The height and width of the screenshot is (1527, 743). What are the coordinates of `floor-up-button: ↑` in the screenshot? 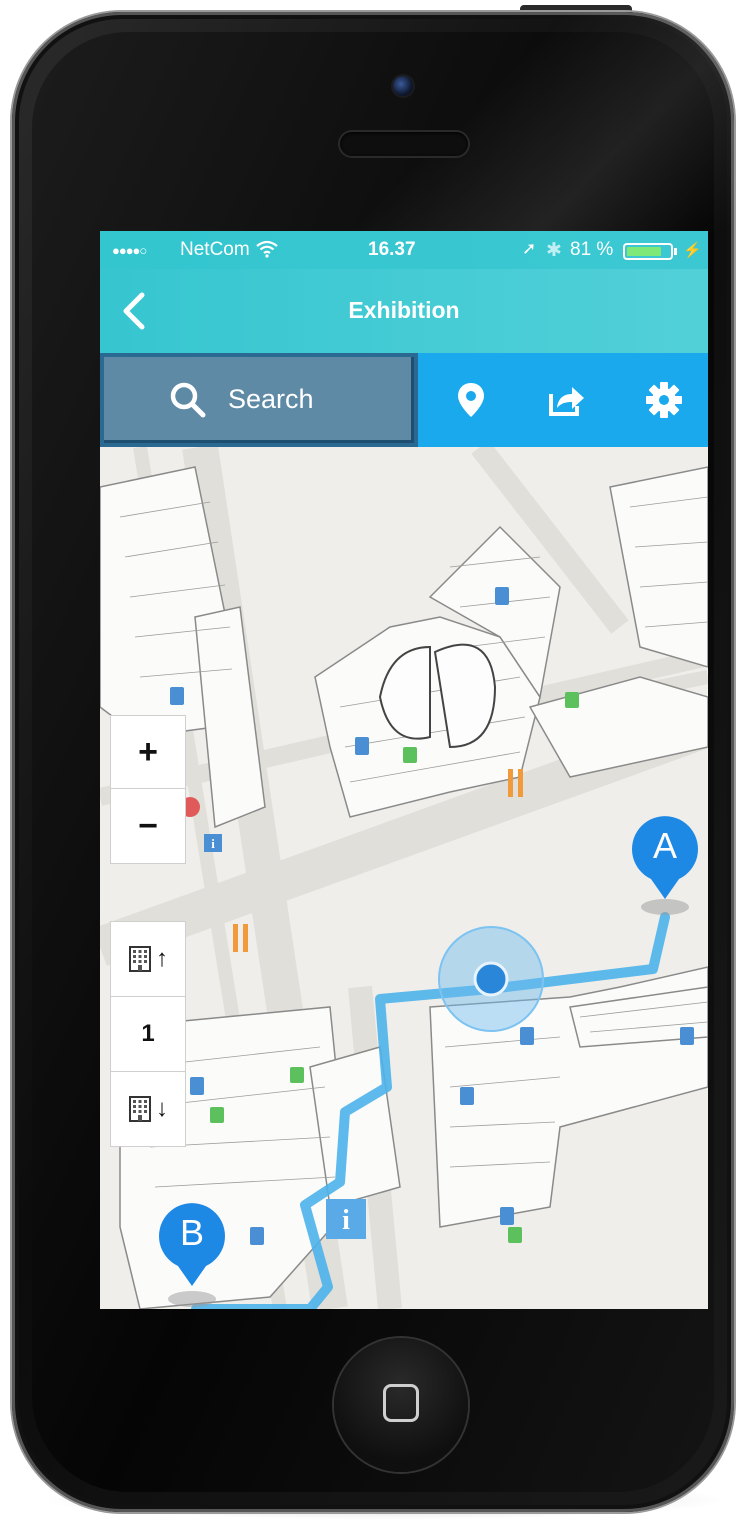 It's located at (148, 959).